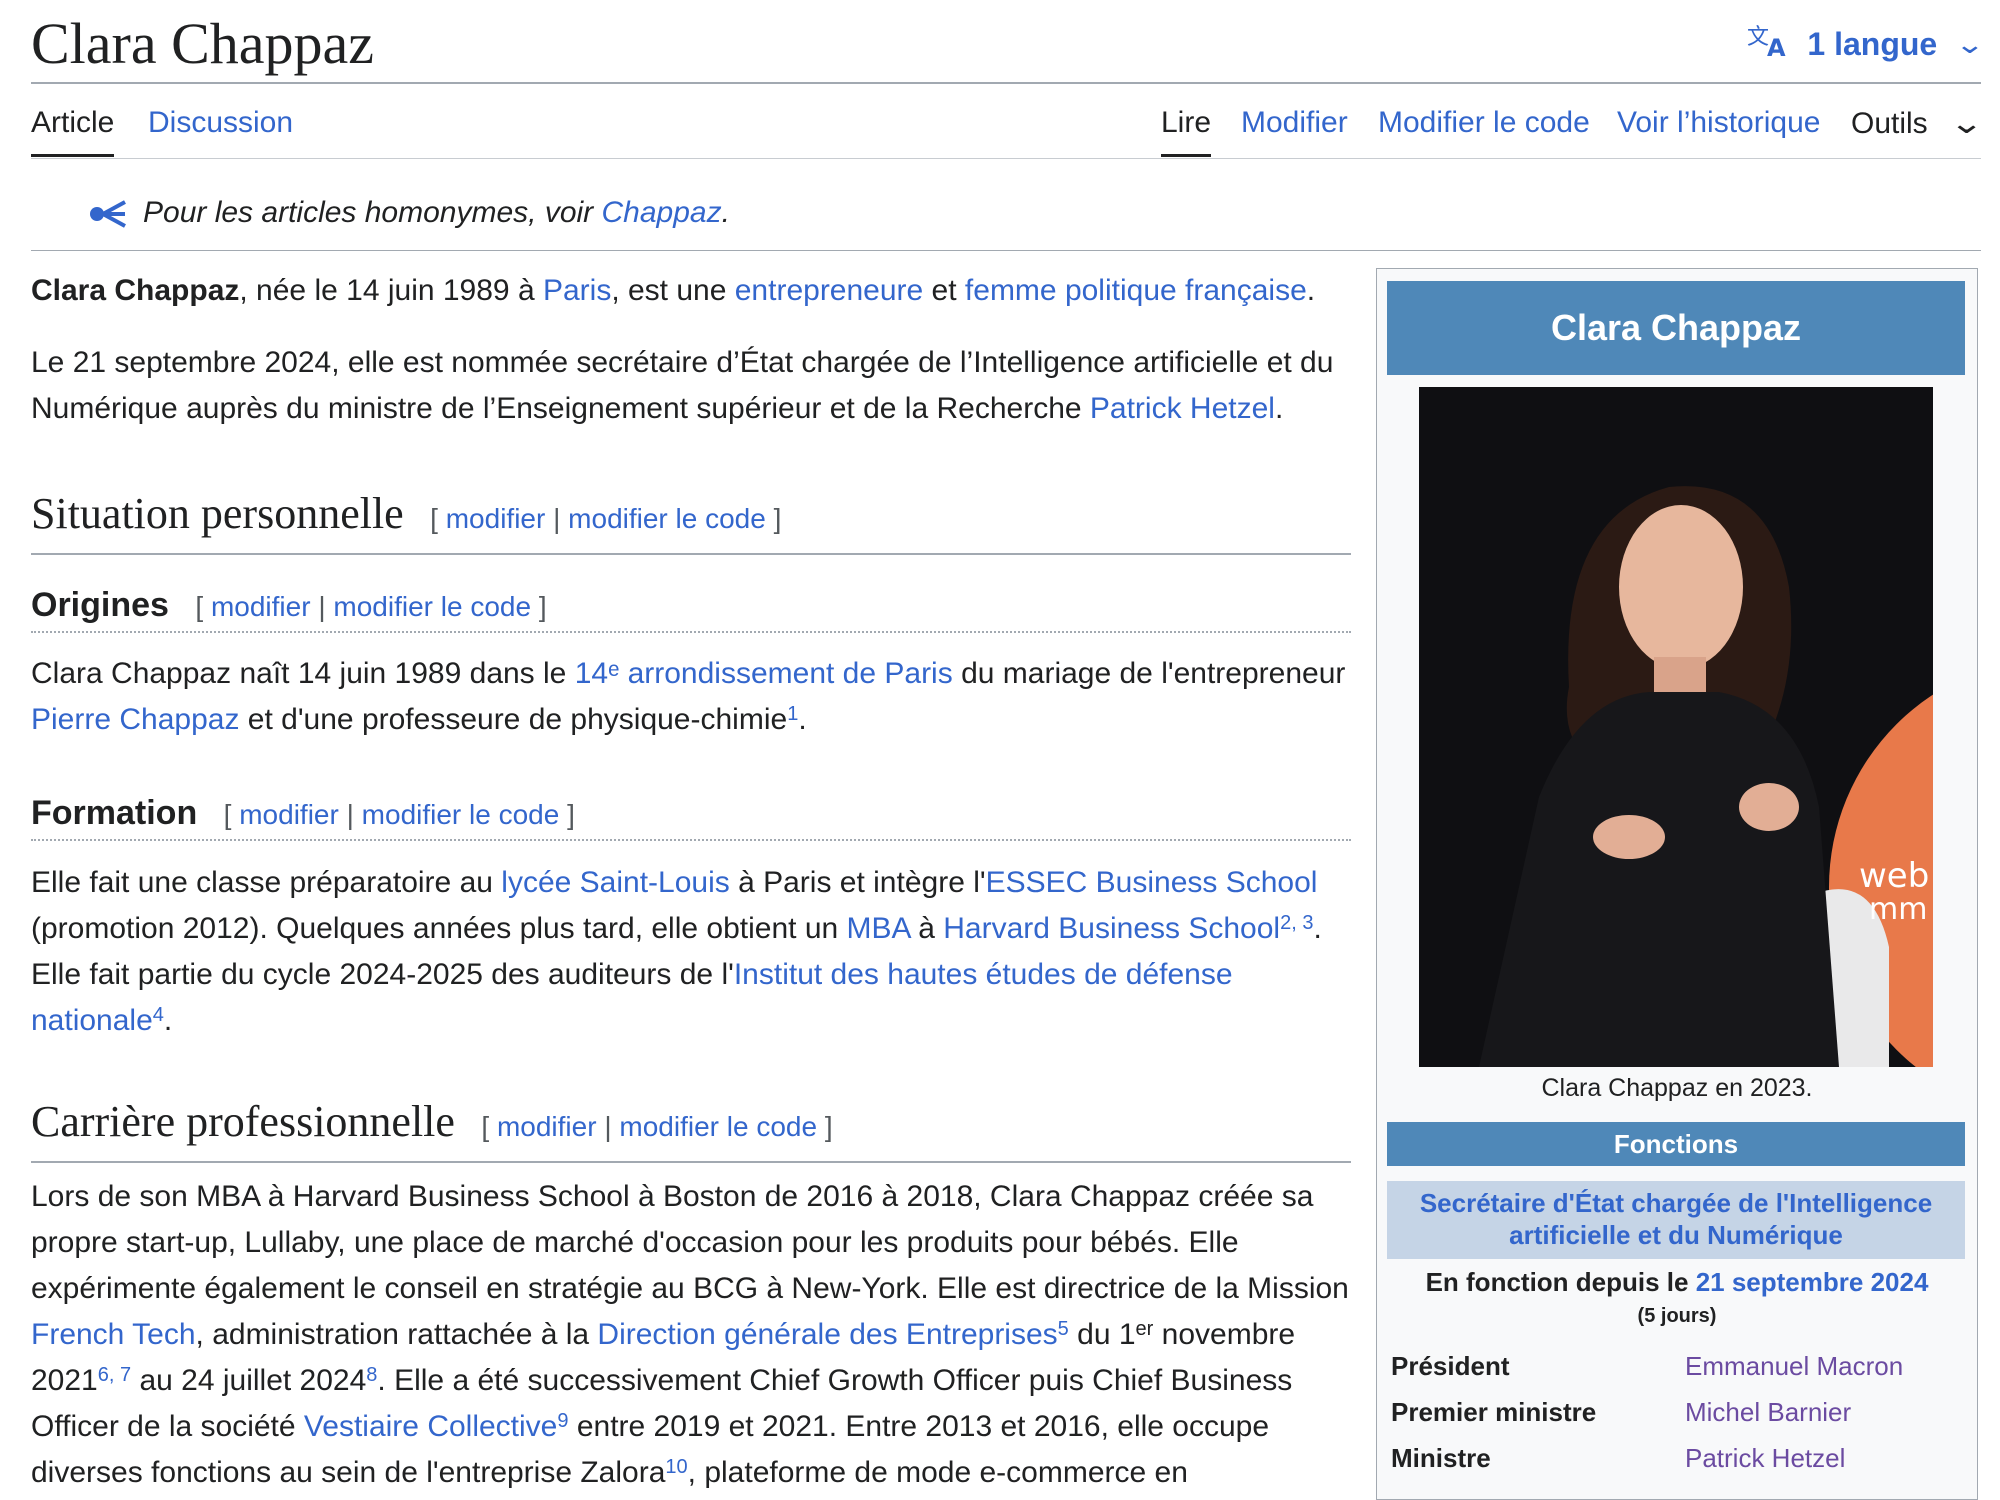 The height and width of the screenshot is (1500, 2000). I want to click on tab-edit-source: Modifier le code, so click(1484, 130).